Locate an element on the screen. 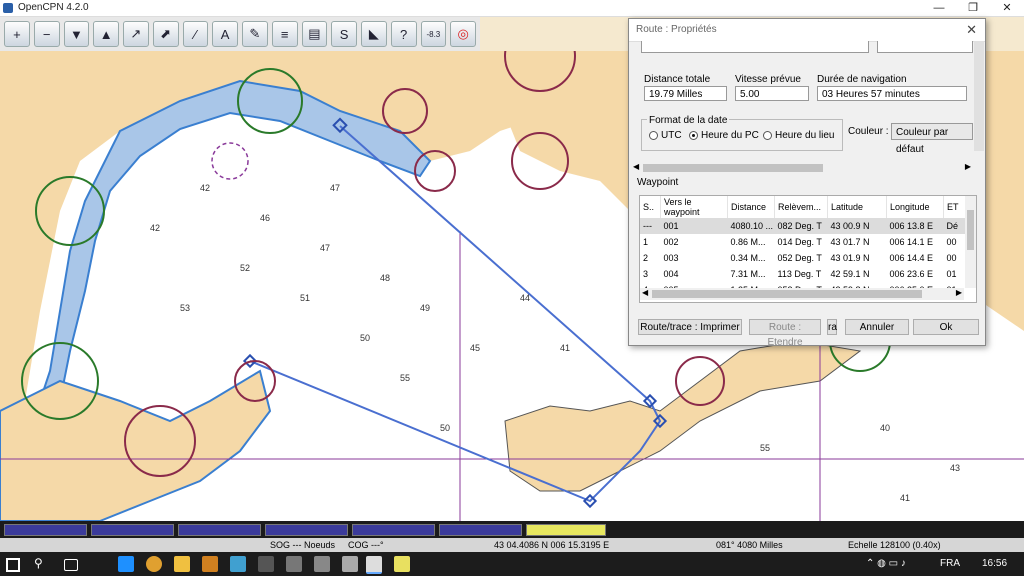 The height and width of the screenshot is (576, 1024). depth-icon: -8.3 is located at coordinates (433, 34).